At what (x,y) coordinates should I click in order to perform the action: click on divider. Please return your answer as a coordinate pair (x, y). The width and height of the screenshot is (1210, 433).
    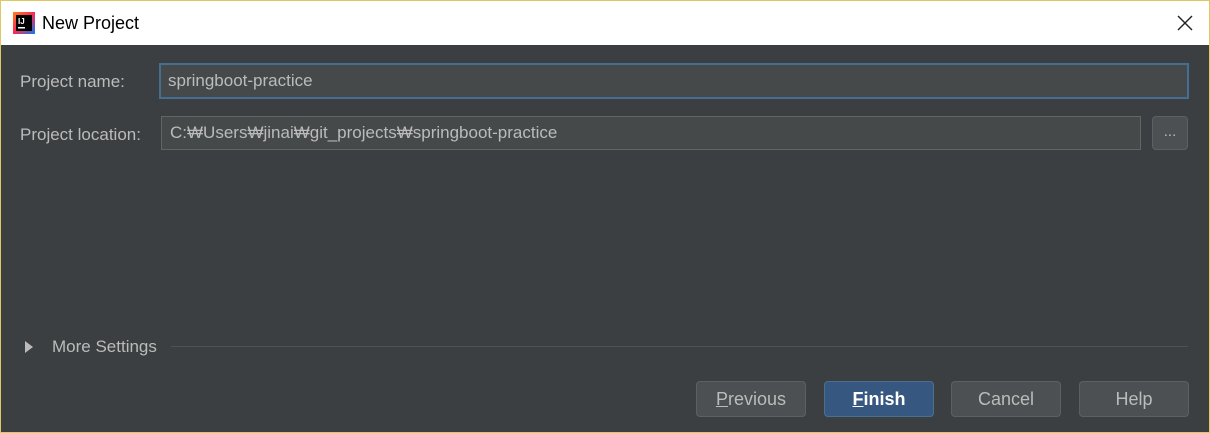
    Looking at the image, I should click on (679, 346).